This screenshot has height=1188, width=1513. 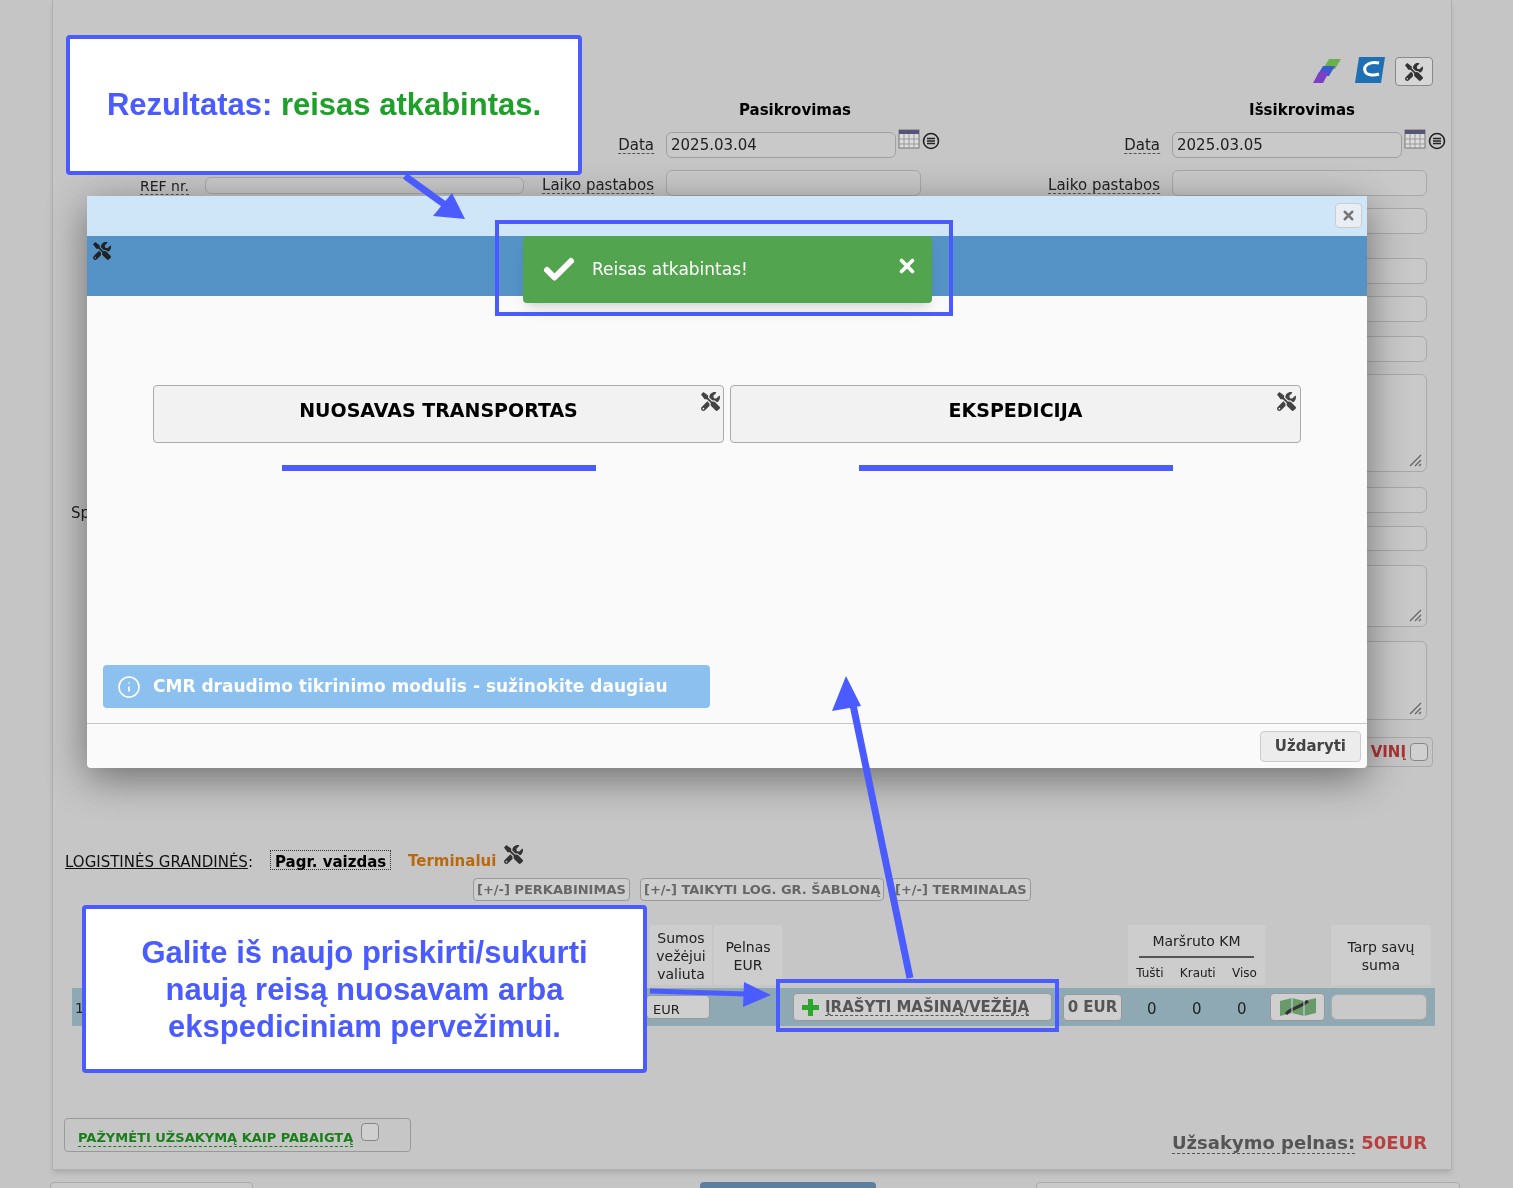 I want to click on section-title: Išsikrovimas, so click(x=1302, y=110).